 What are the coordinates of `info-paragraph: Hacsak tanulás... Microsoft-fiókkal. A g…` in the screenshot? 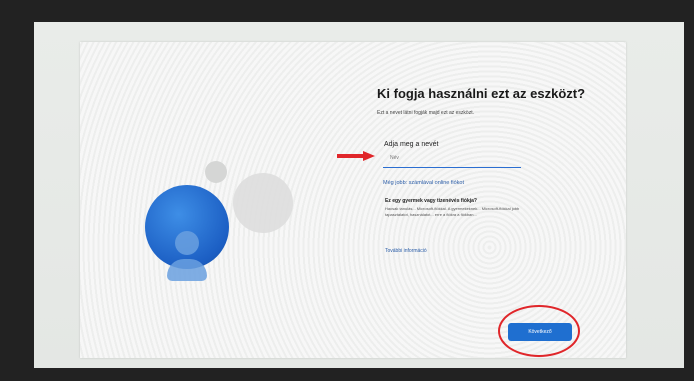 It's located at (452, 211).